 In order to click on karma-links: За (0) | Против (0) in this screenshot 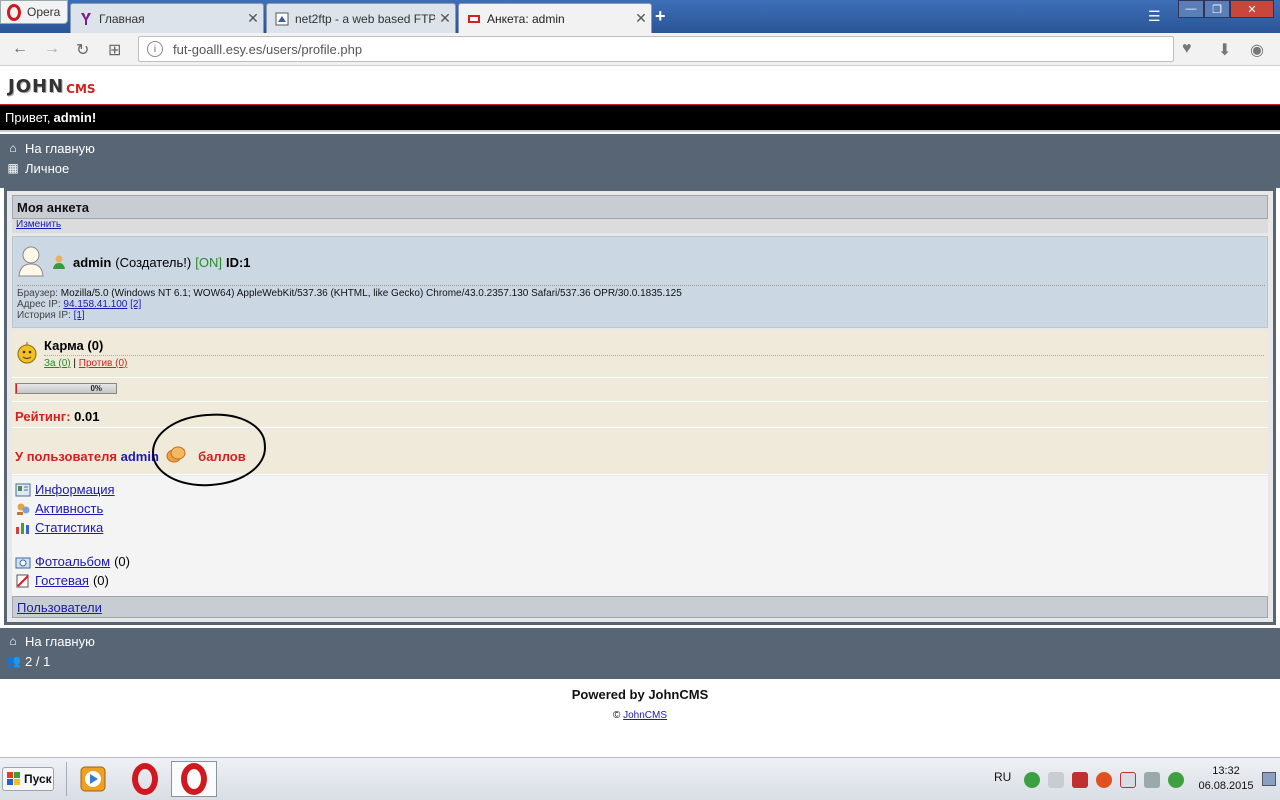, I will do `click(86, 363)`.